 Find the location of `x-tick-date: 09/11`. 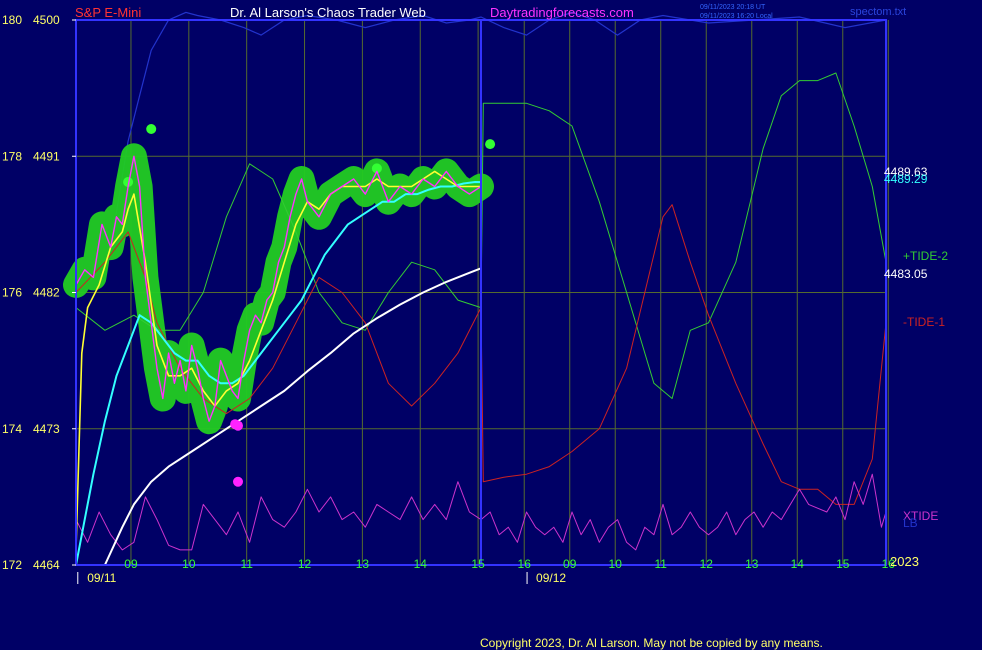

x-tick-date: 09/11 is located at coordinates (101, 578).